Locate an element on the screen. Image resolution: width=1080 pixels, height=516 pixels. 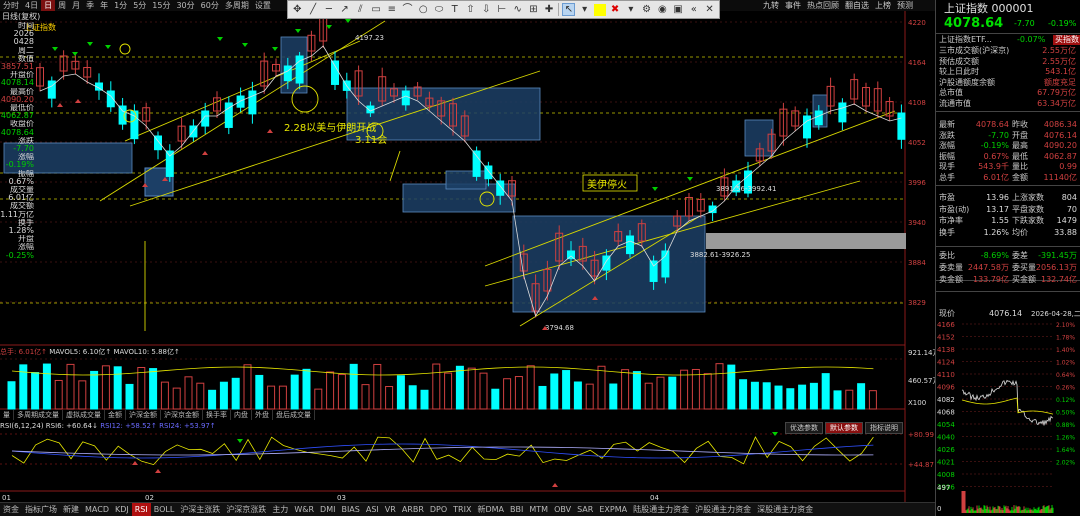
rsi-param-button: 默认参数 is located at coordinates (844, 428).